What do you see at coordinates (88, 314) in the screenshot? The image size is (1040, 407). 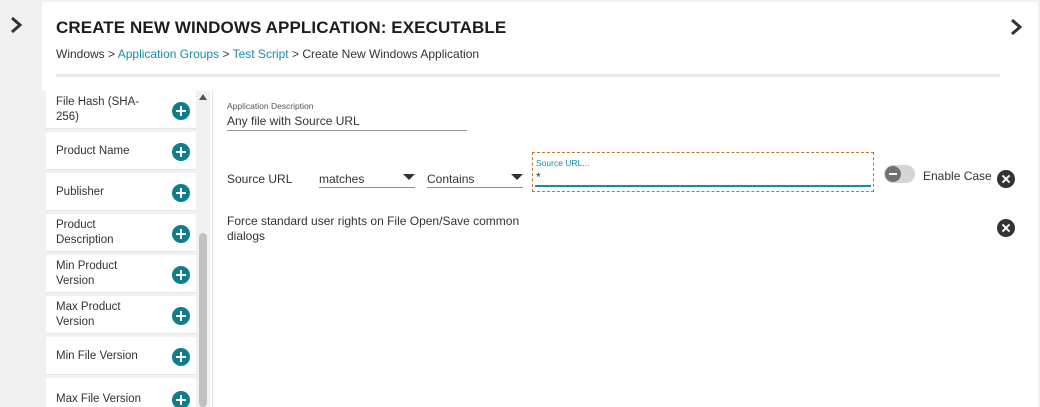 I see `attribute-item-label: Max Product Version` at bounding box center [88, 314].